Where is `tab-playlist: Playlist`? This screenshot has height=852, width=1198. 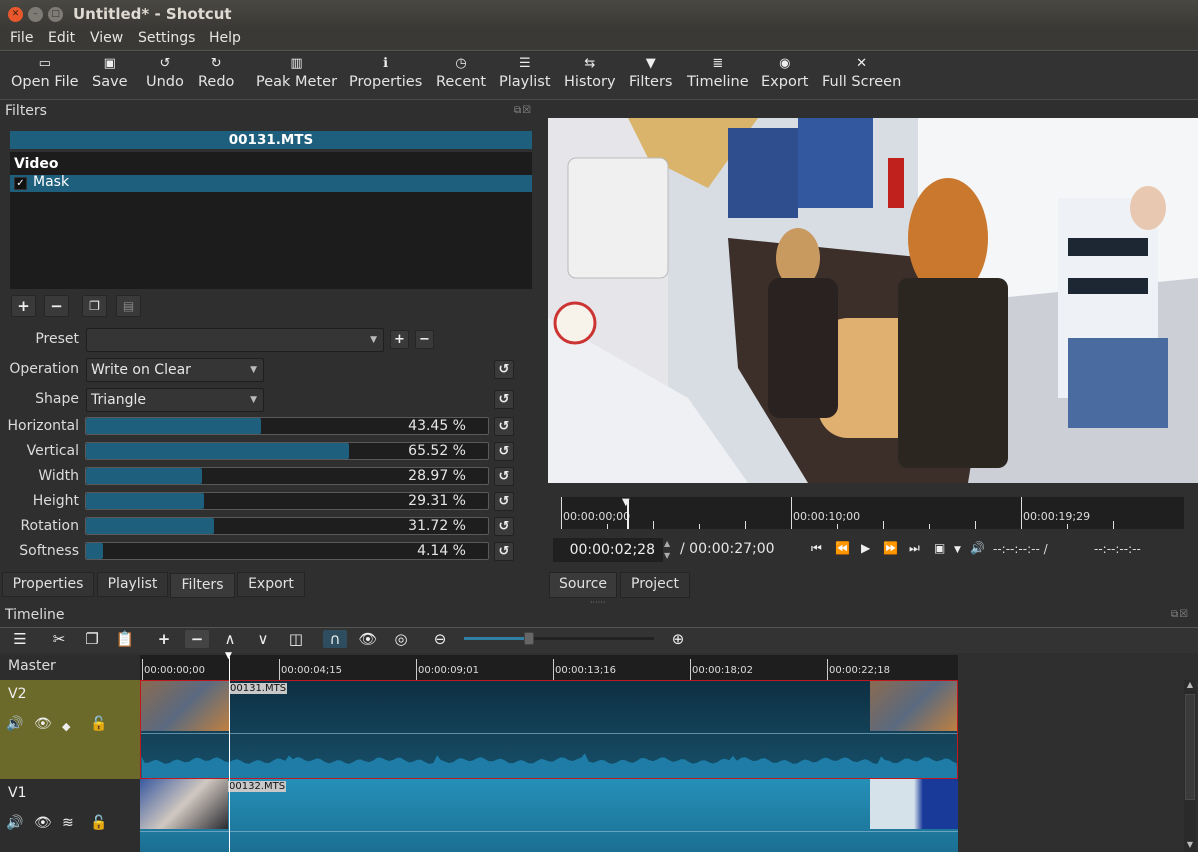 tab-playlist: Playlist is located at coordinates (132, 584).